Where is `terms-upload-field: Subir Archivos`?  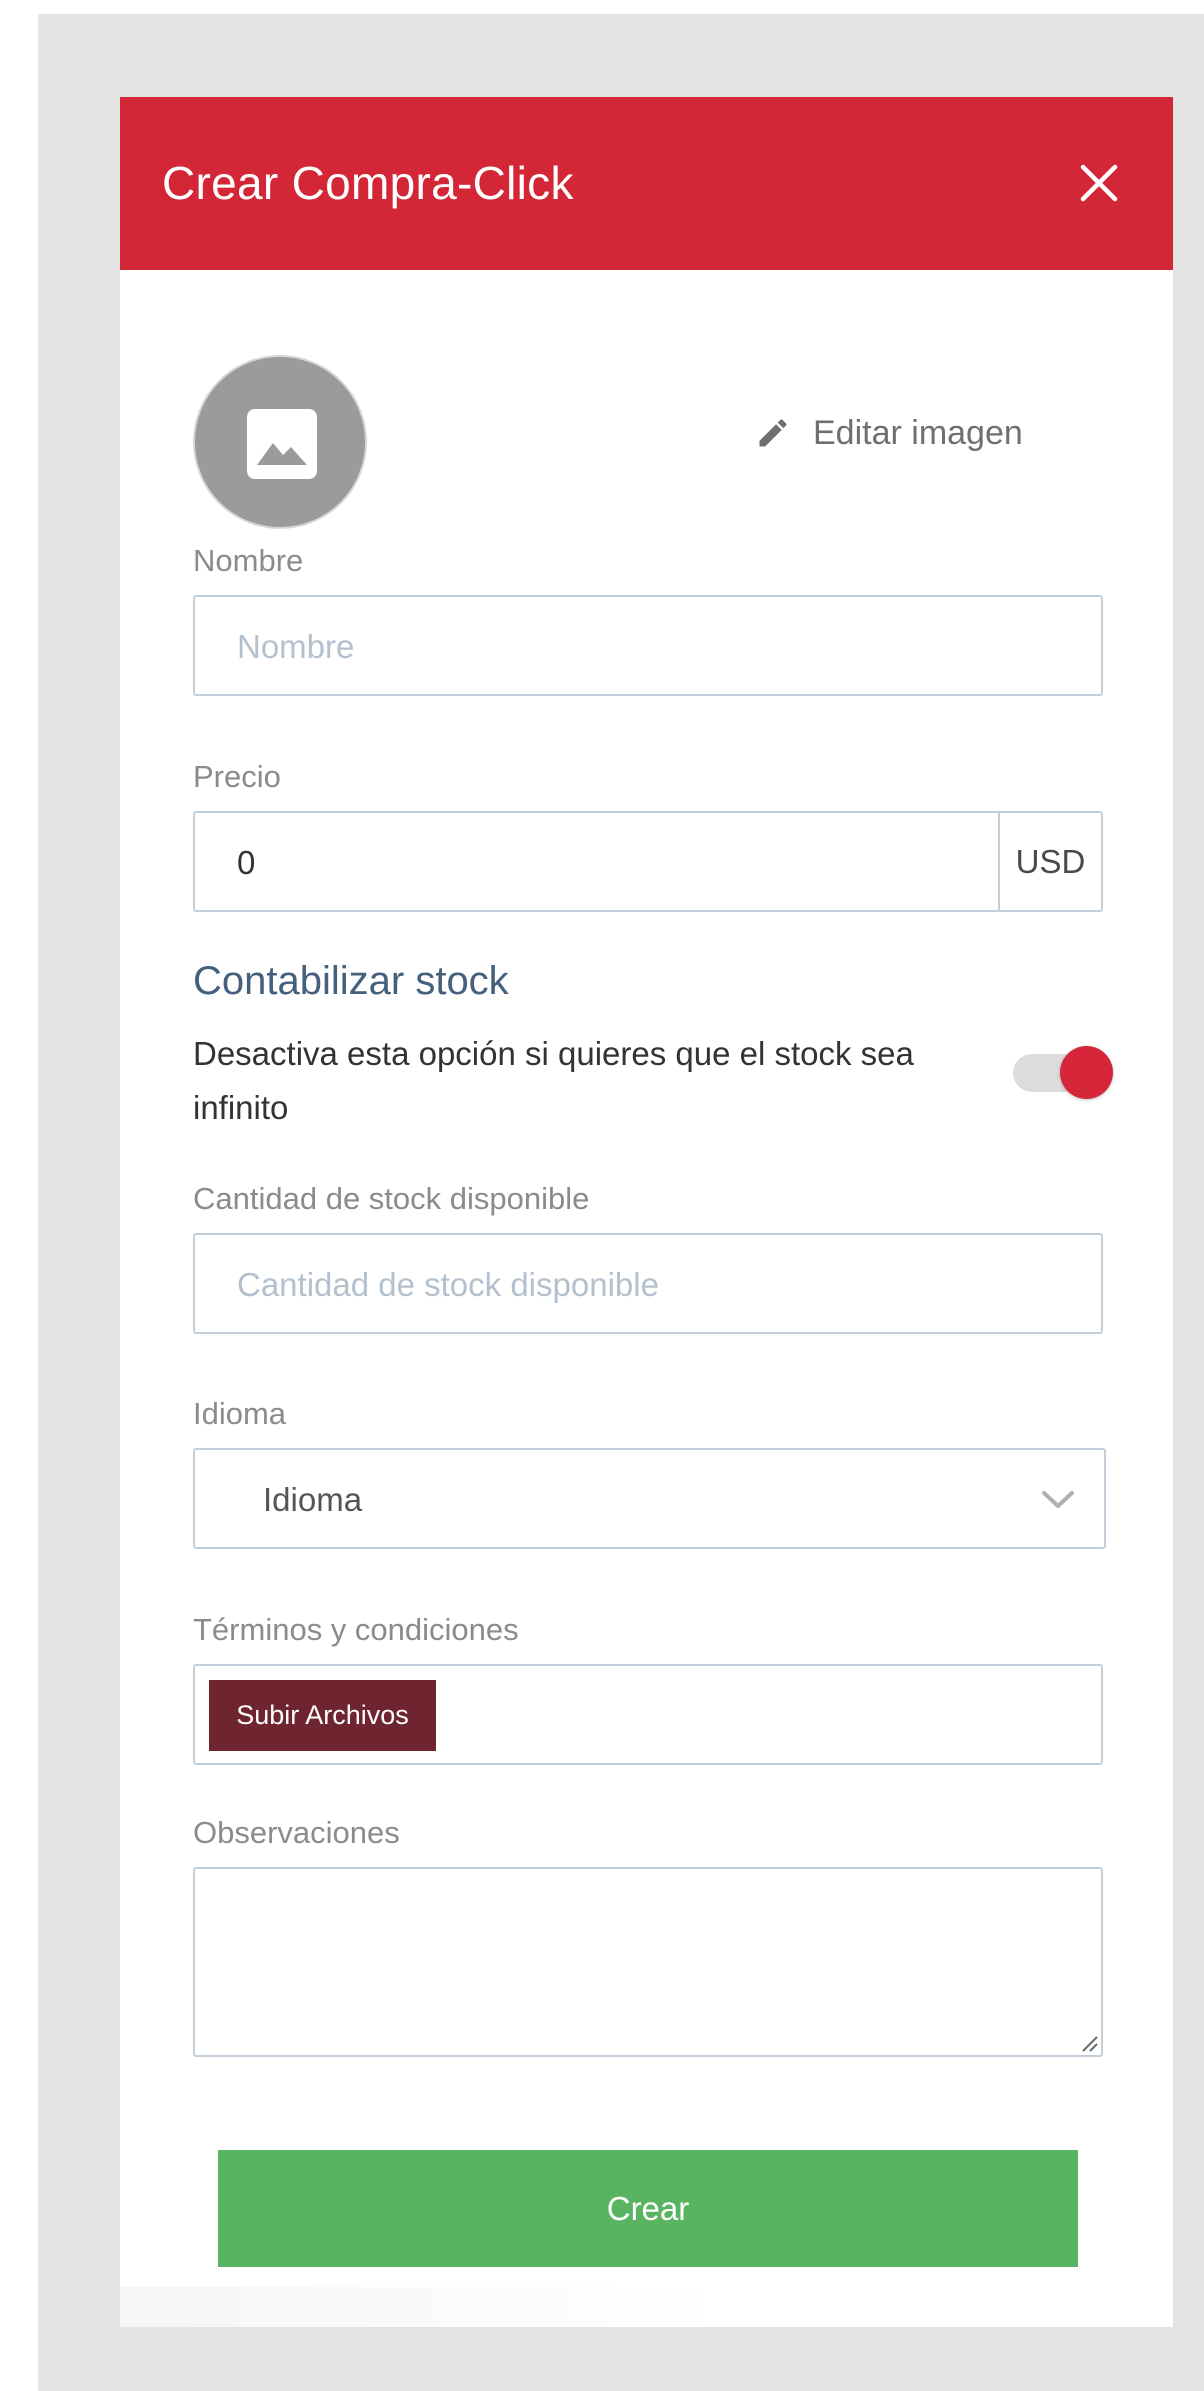
terms-upload-field: Subir Archivos is located at coordinates (648, 1714).